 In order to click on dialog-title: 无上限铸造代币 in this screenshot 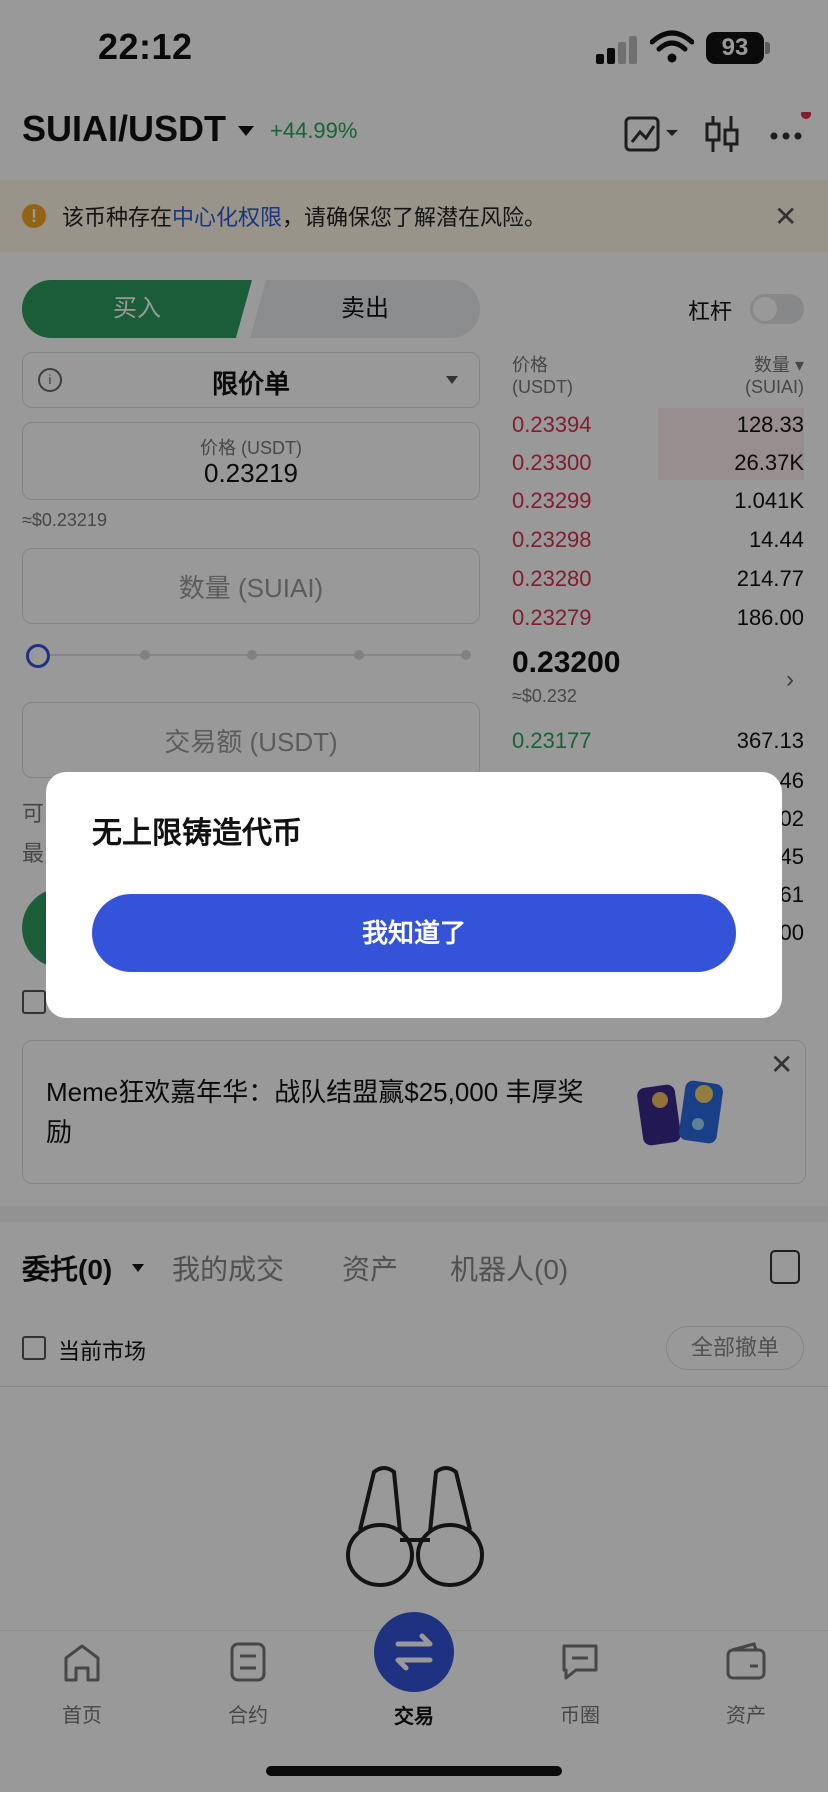, I will do `click(197, 833)`.